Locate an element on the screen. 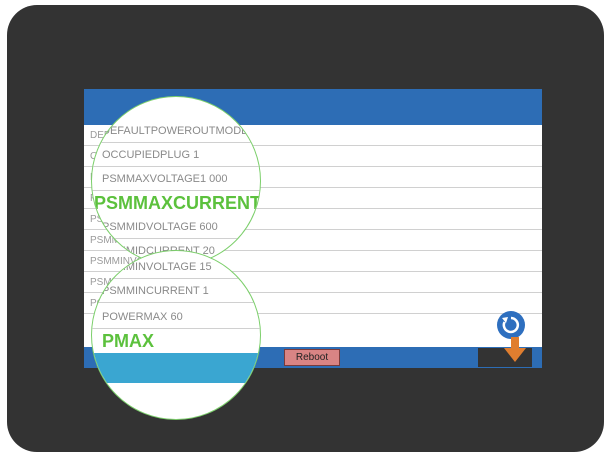 The width and height of the screenshot is (611, 456). zoom-row: DEFAULTPOWEROUTMODE is located at coordinates (176, 131).